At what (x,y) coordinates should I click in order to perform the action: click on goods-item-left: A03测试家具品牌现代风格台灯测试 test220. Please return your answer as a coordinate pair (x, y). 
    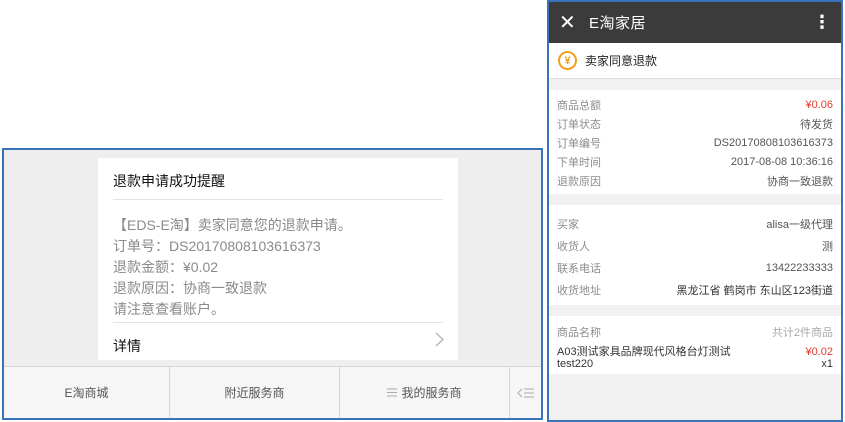
    Looking at the image, I should click on (644, 358).